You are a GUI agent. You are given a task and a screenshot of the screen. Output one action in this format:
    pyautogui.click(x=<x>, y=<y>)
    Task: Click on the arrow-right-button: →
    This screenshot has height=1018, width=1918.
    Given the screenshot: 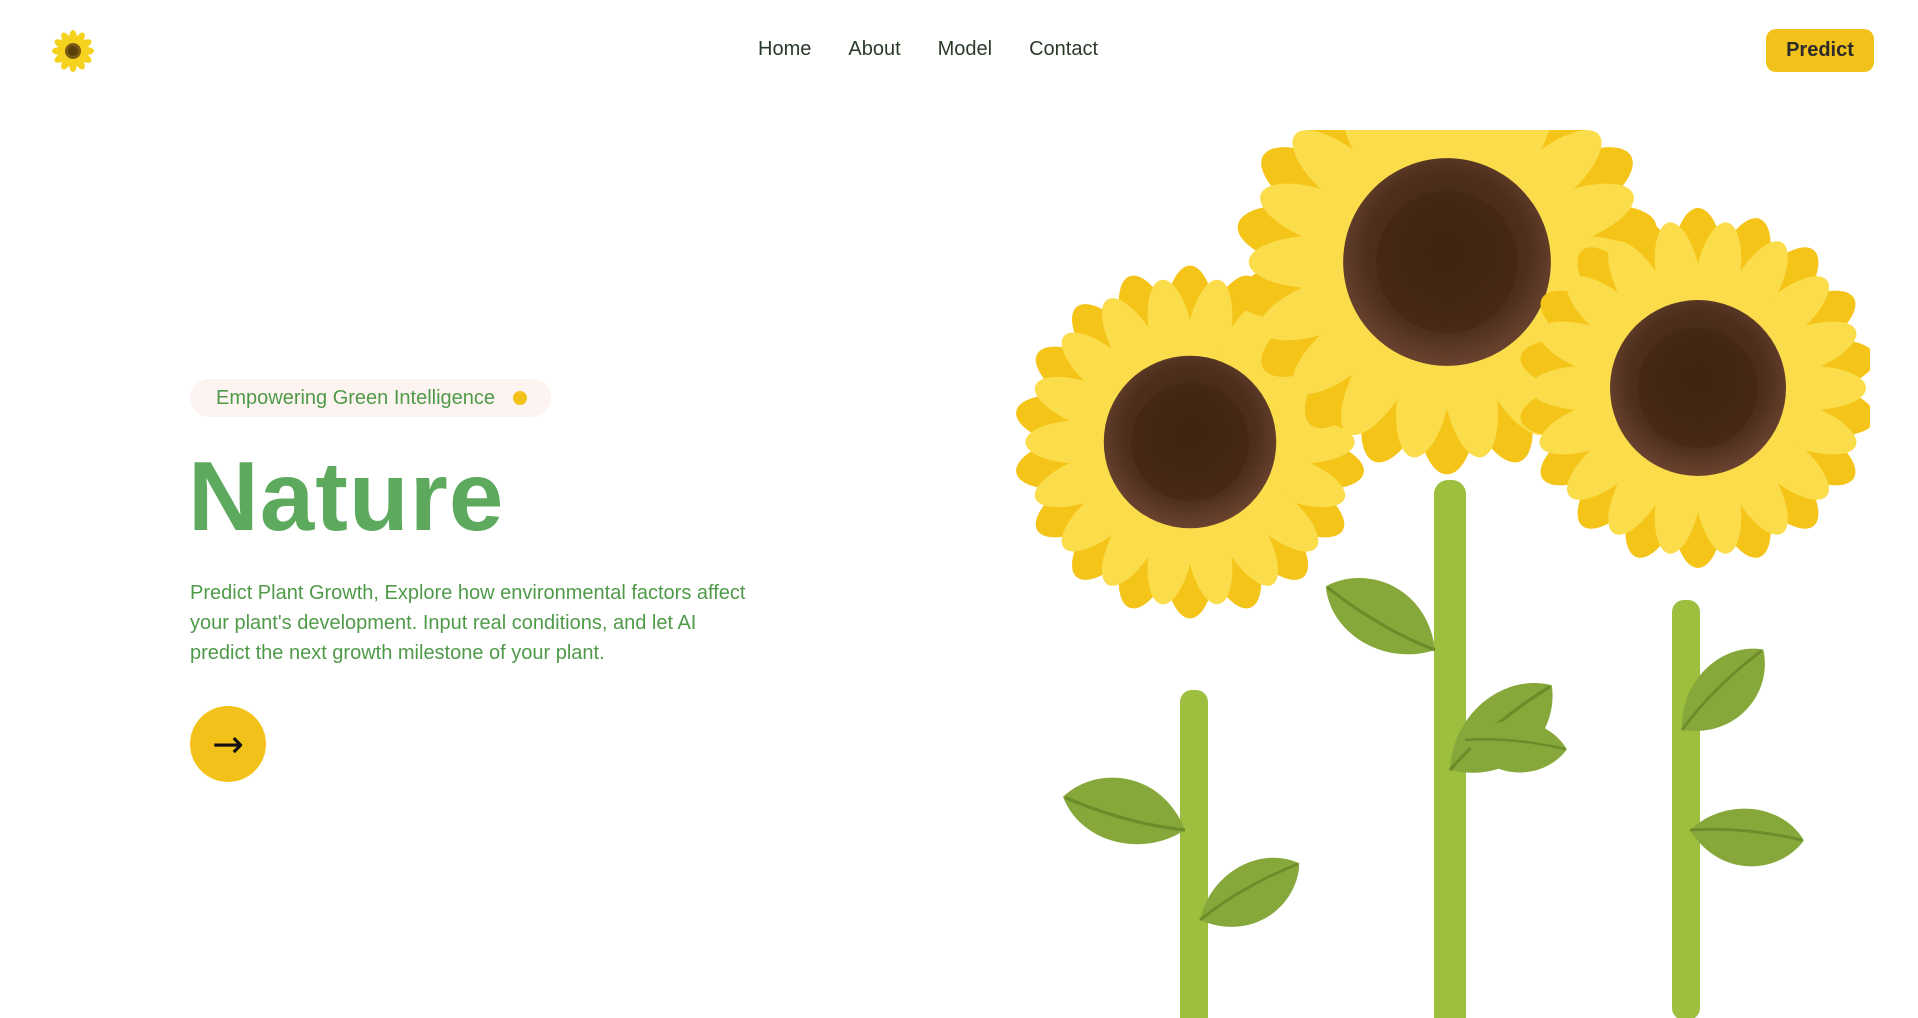 What is the action you would take?
    pyautogui.click(x=228, y=744)
    